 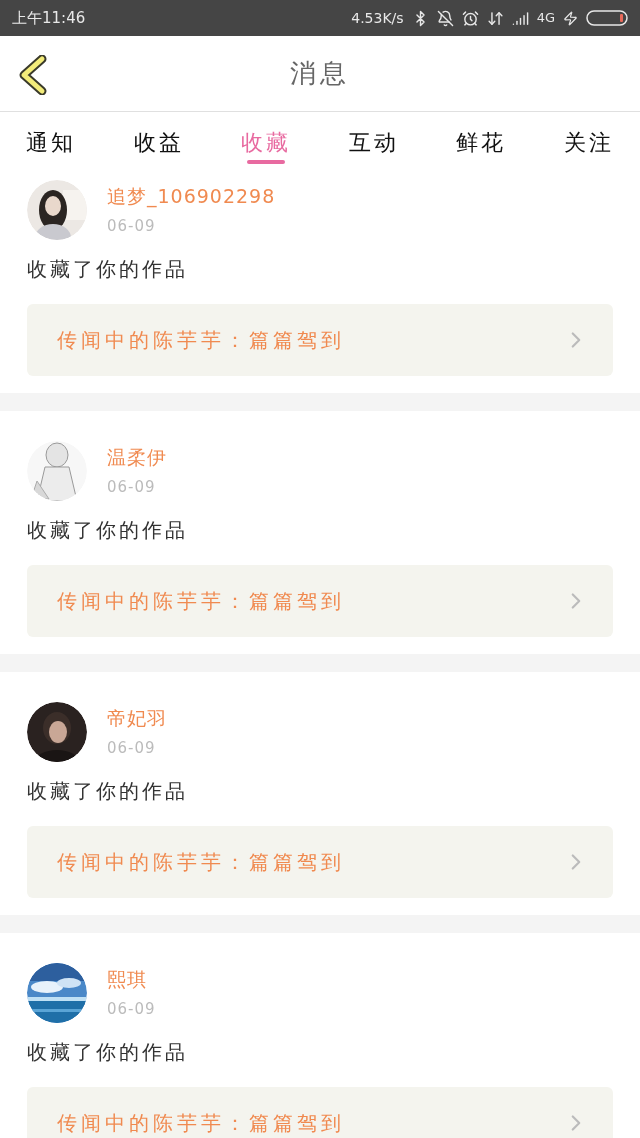 I want to click on user-name: 追梦_106902298, so click(x=191, y=196).